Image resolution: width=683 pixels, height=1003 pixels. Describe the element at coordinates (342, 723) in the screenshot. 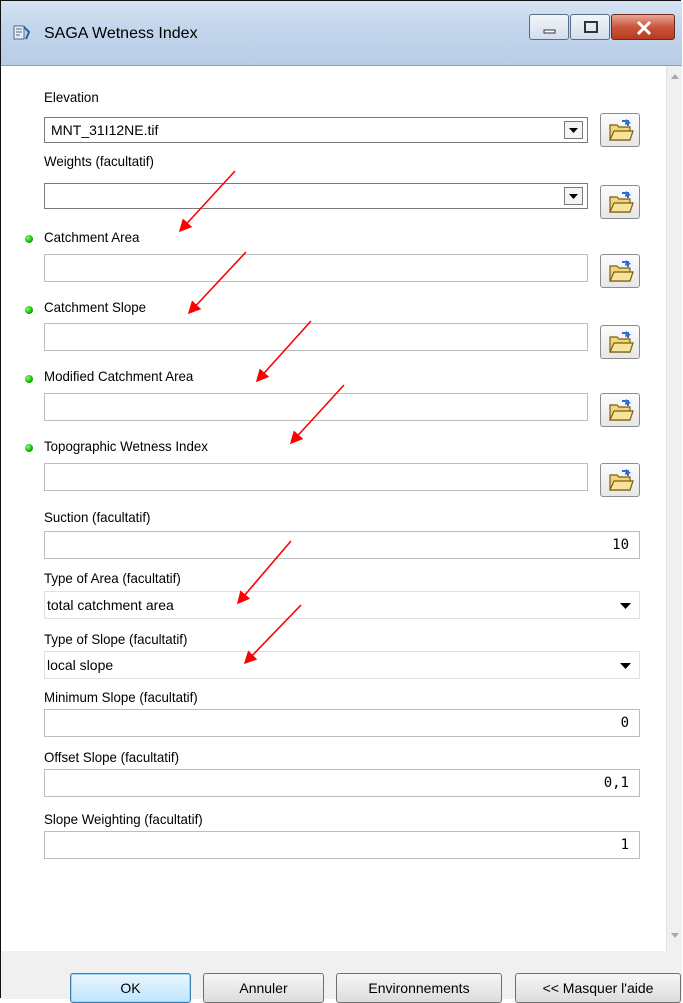

I see `minimum-slope-input: 0` at that location.